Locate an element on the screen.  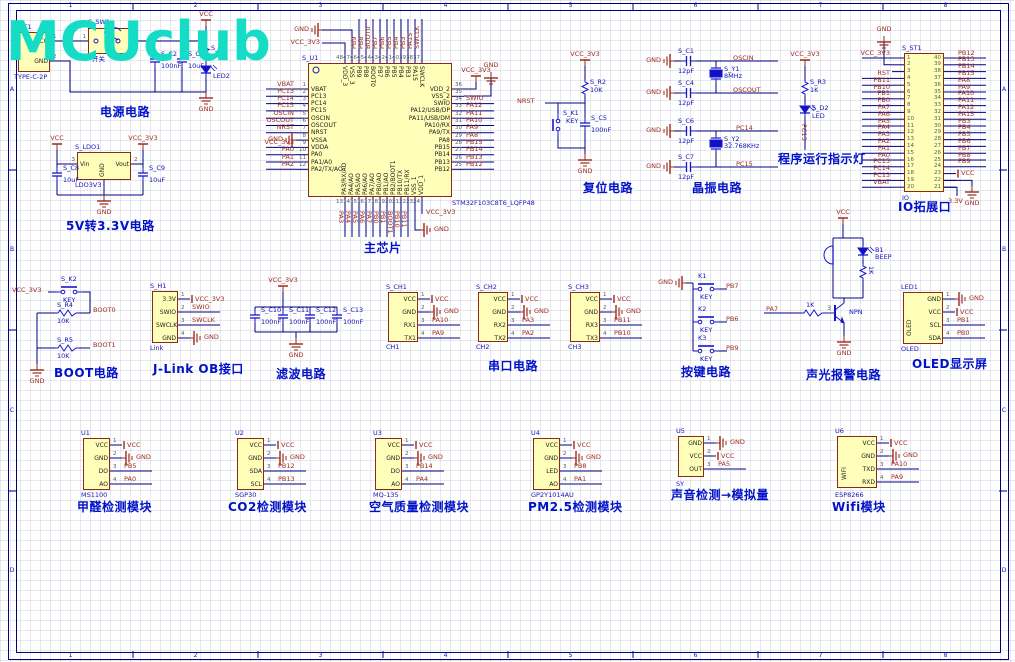
pin-name: PA5/AO is located at coordinates (358, 173).